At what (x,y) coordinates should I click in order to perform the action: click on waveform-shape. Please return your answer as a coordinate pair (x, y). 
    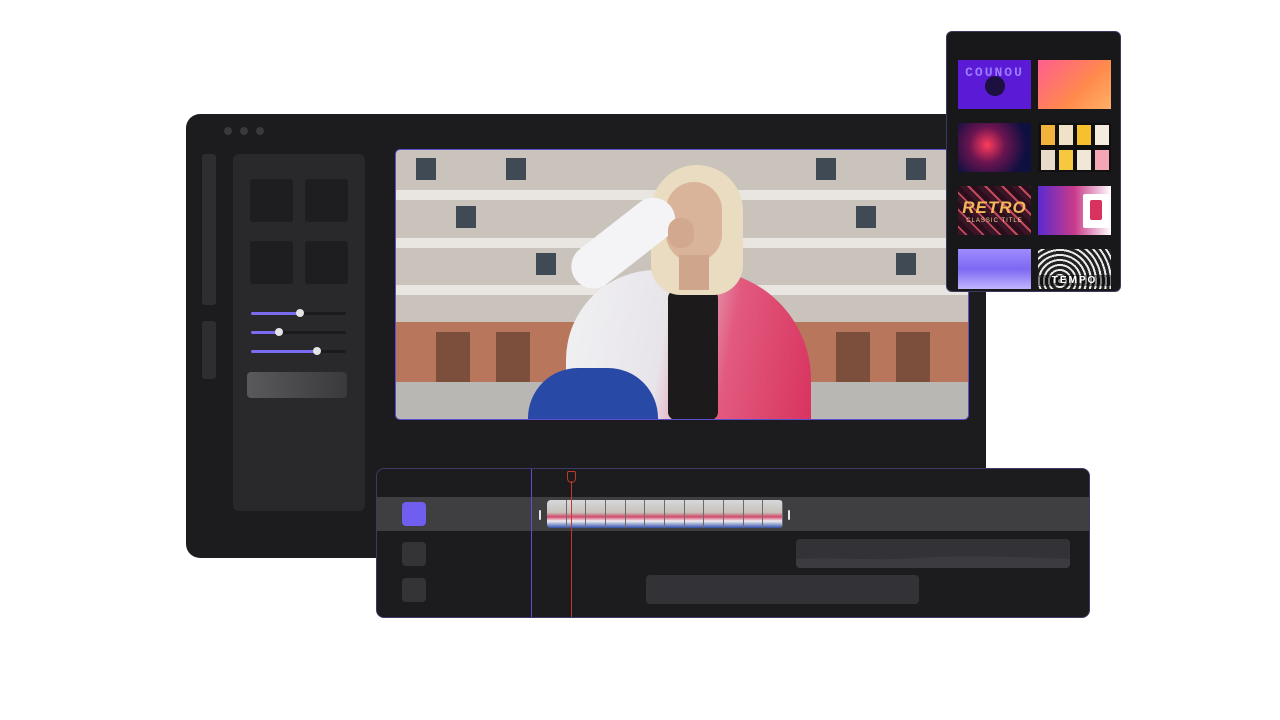
    Looking at the image, I should click on (933, 562).